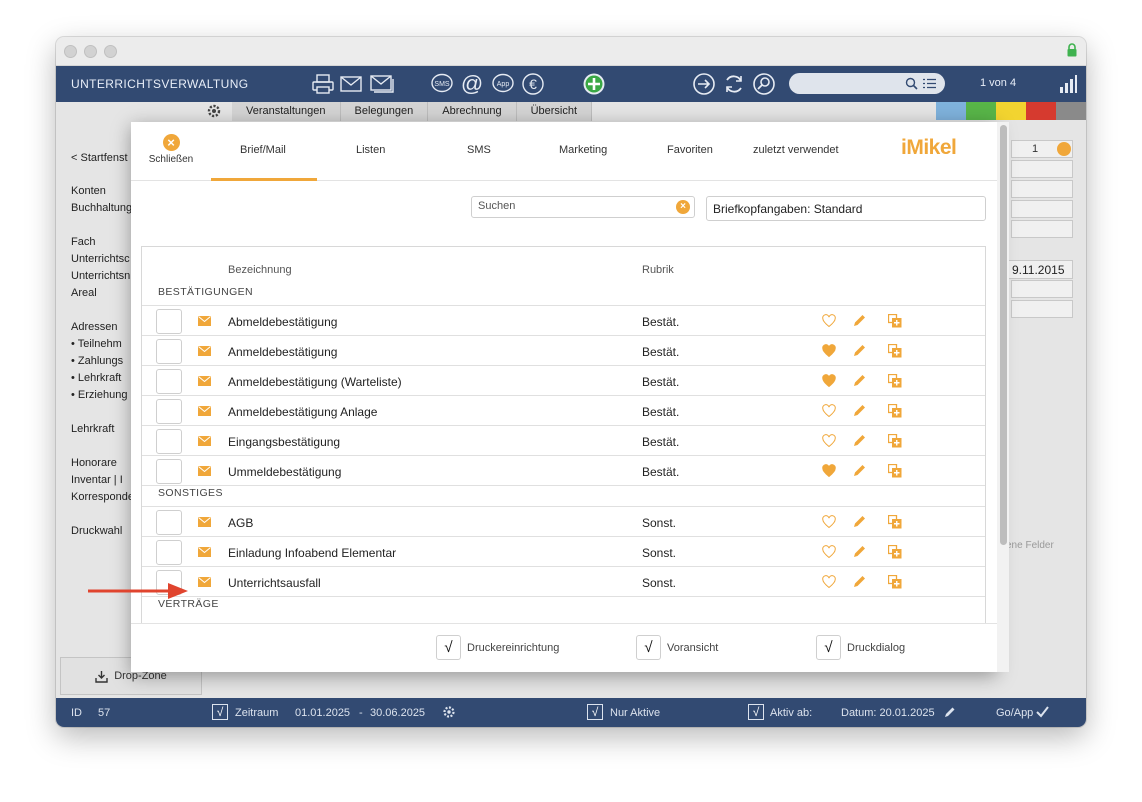 This screenshot has width=1142, height=802. Describe the element at coordinates (690, 150) in the screenshot. I see `tab-favoriten: Favoriten` at that location.